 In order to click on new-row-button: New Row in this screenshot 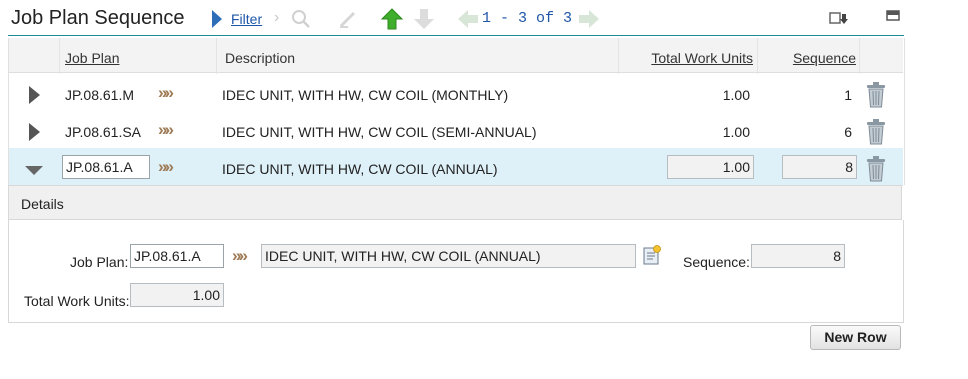, I will do `click(855, 337)`.